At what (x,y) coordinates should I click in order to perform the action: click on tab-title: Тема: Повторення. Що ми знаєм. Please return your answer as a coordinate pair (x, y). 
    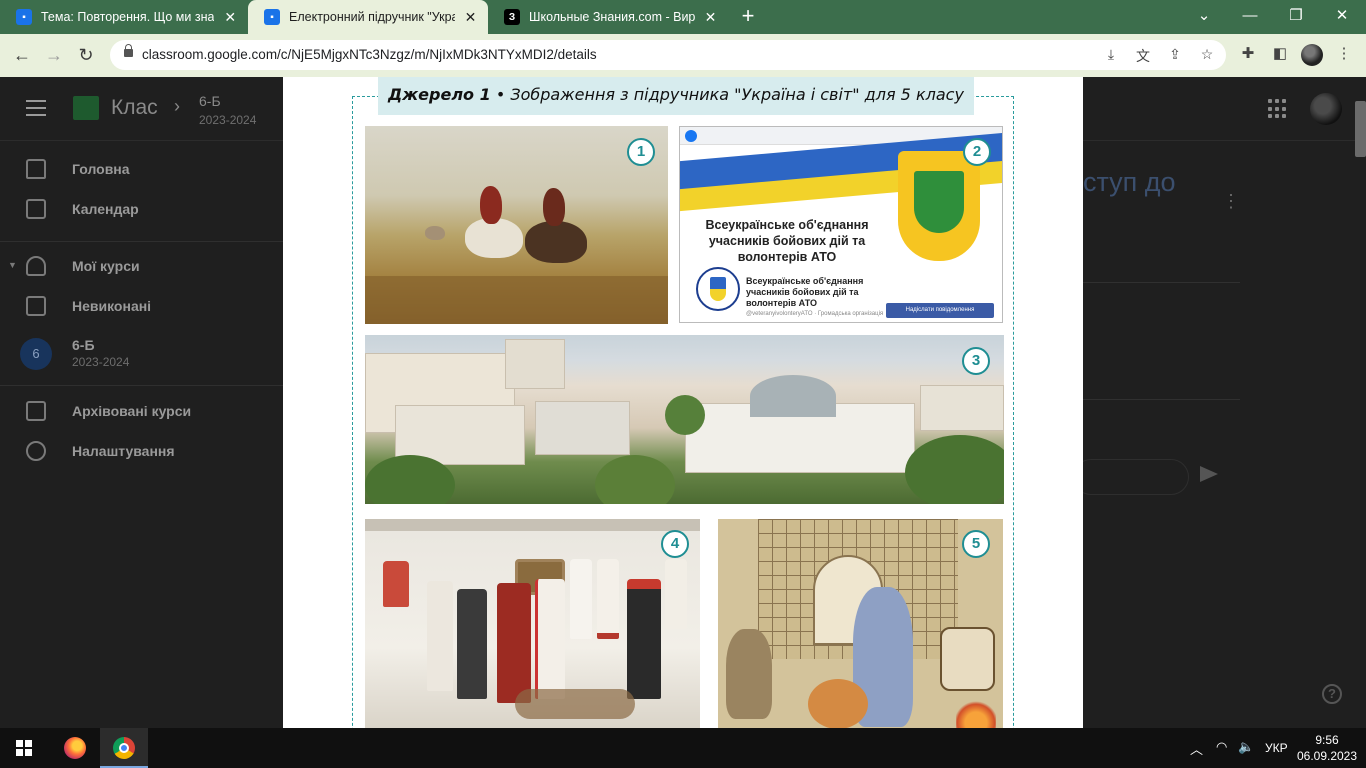
    Looking at the image, I should click on (128, 17).